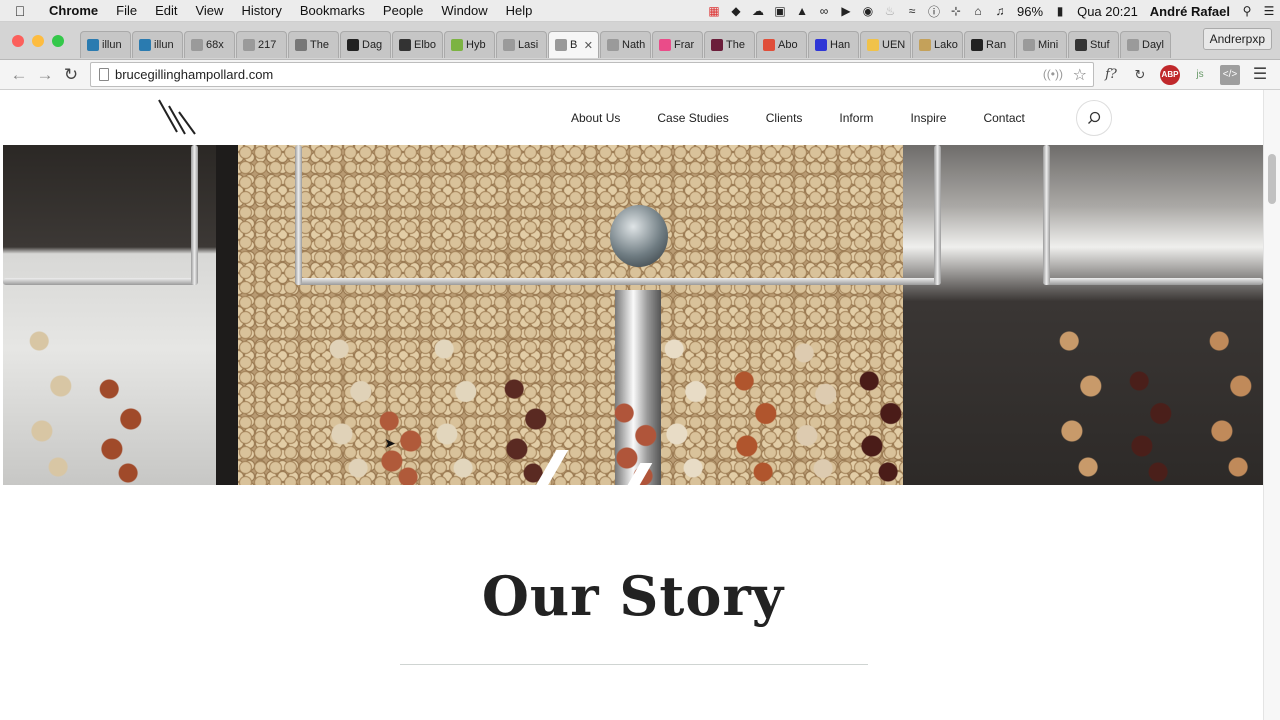 The width and height of the screenshot is (1280, 720). I want to click on tab-label: 217, so click(267, 45).